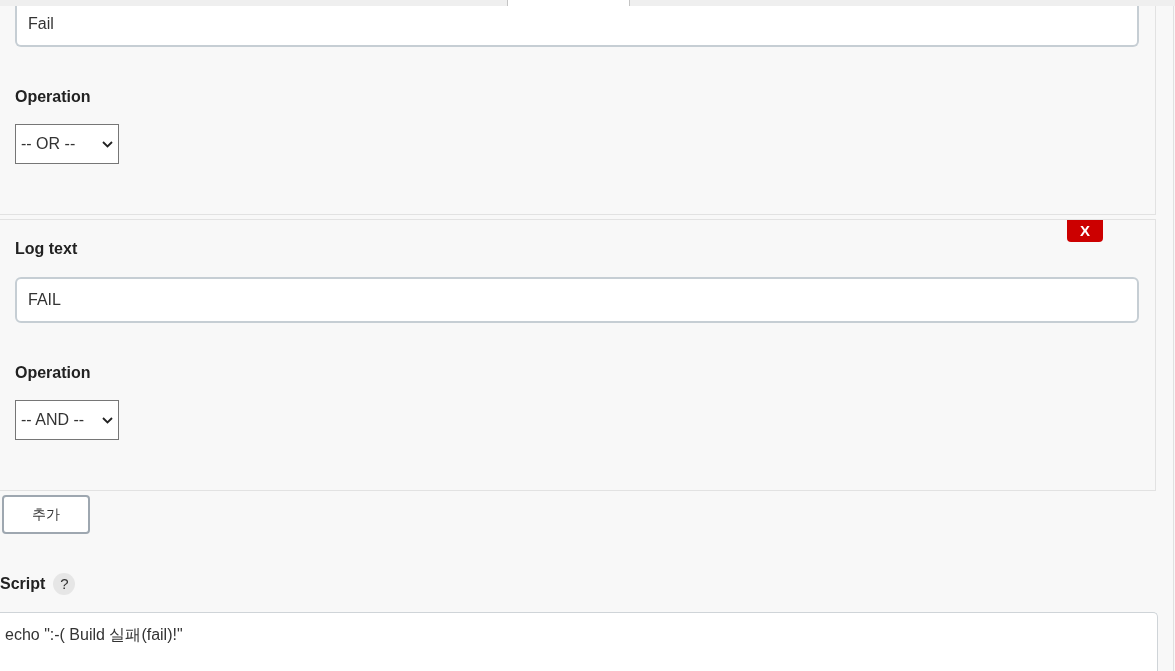 The width and height of the screenshot is (1175, 671). Describe the element at coordinates (23, 584) in the screenshot. I see `field-label: Script` at that location.